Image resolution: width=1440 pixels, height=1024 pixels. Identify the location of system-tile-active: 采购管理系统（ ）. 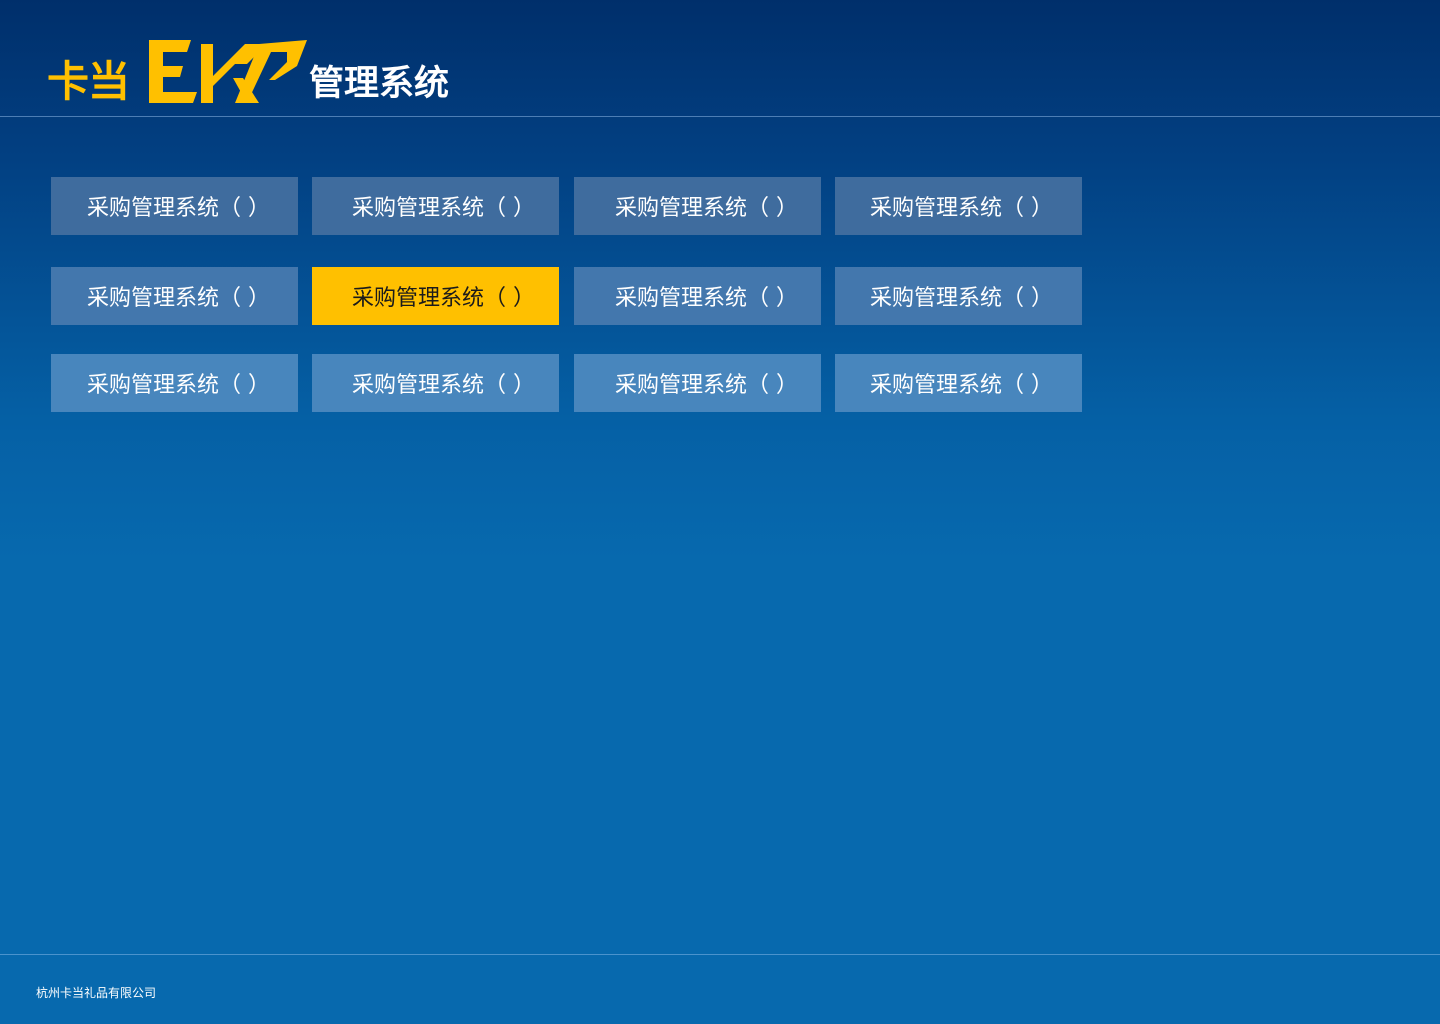
(435, 296).